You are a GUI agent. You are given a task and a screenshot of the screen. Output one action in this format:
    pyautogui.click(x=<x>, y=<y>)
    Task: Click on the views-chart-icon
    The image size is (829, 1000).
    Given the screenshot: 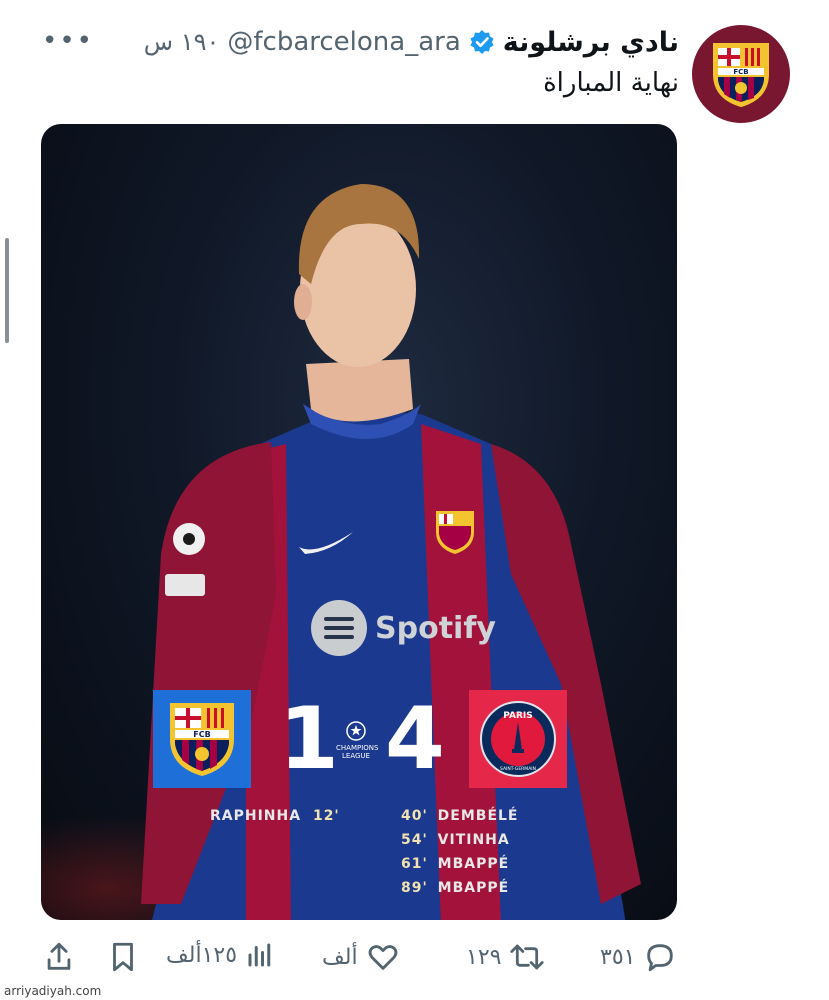 What is the action you would take?
    pyautogui.click(x=259, y=955)
    